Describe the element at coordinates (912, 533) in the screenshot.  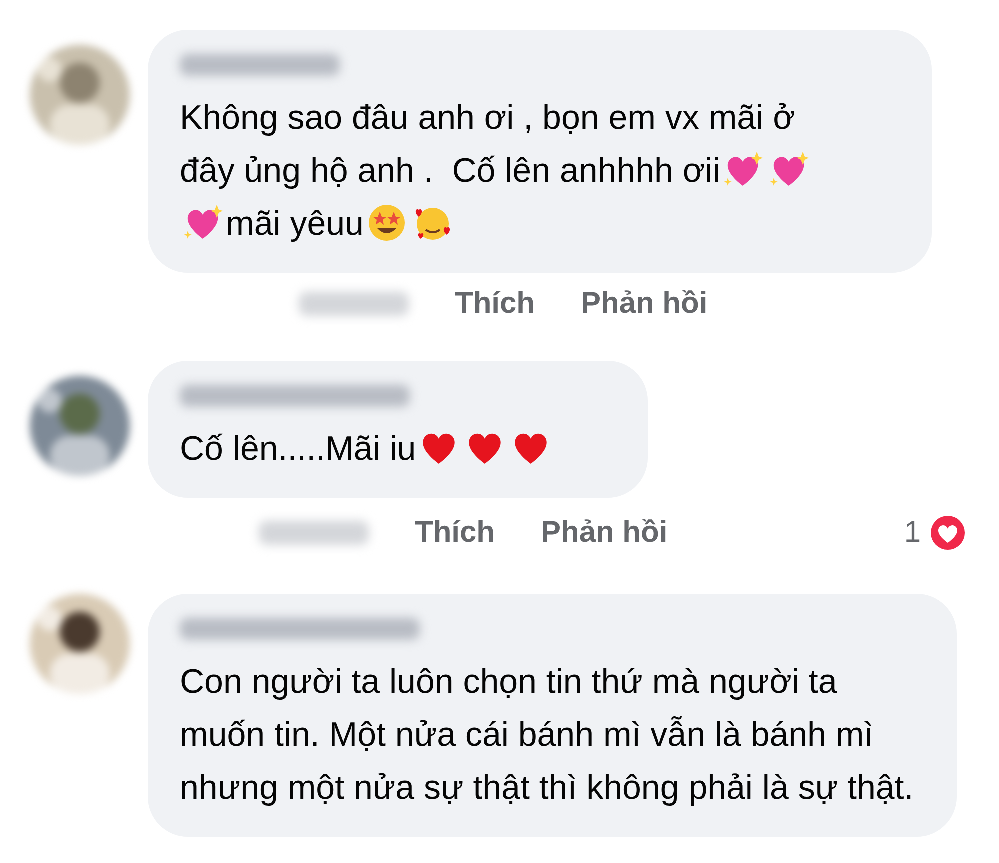
I see `reaction-count: 1` at that location.